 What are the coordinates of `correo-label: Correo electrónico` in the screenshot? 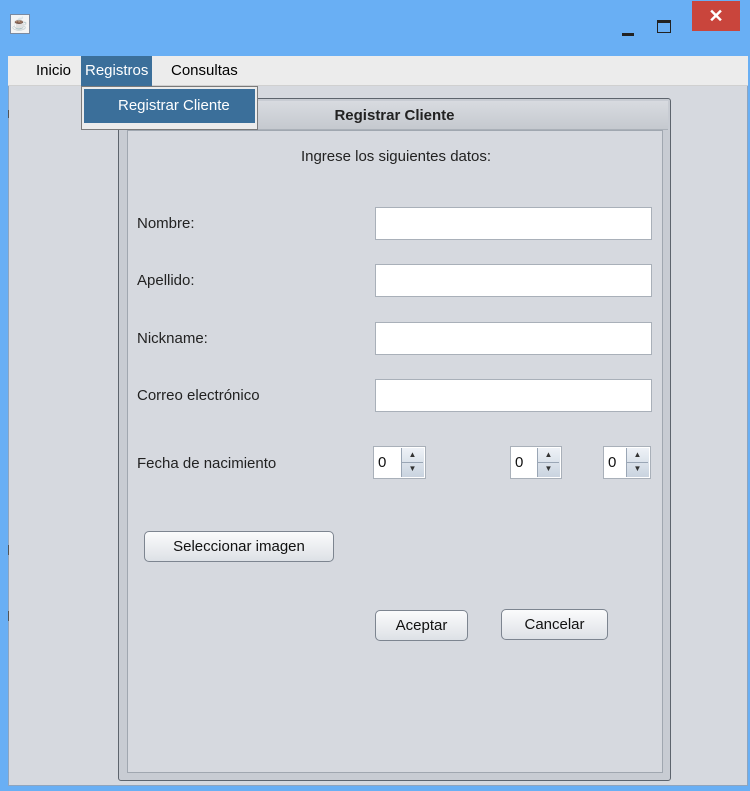 It's located at (198, 395).